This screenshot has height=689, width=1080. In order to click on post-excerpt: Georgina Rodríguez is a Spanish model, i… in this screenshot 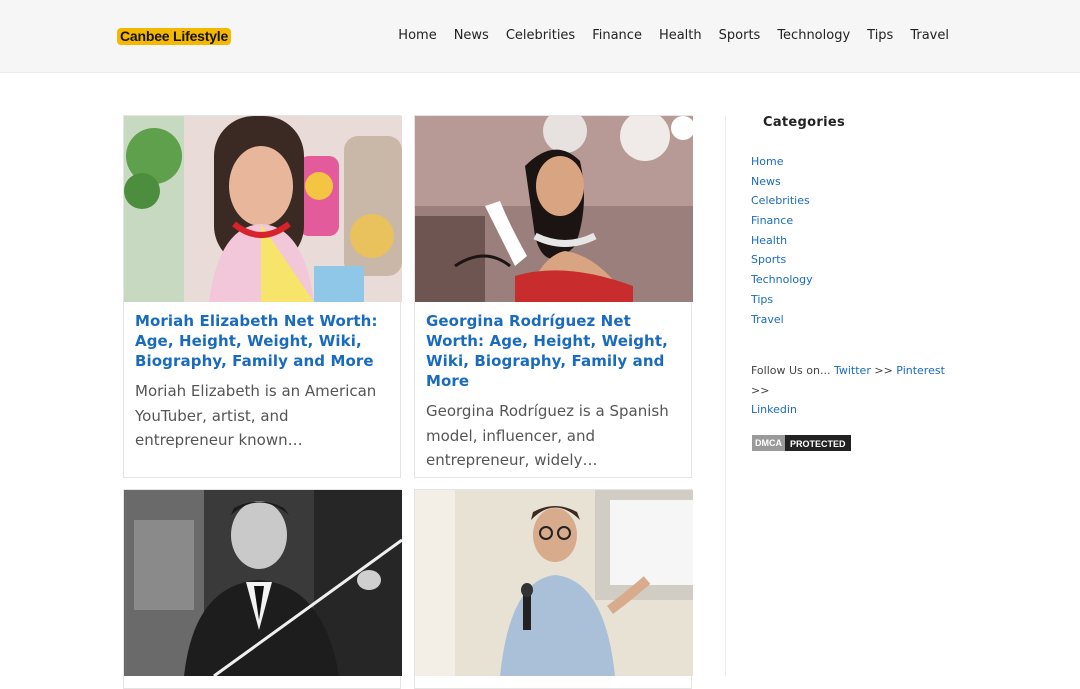, I will do `click(547, 435)`.